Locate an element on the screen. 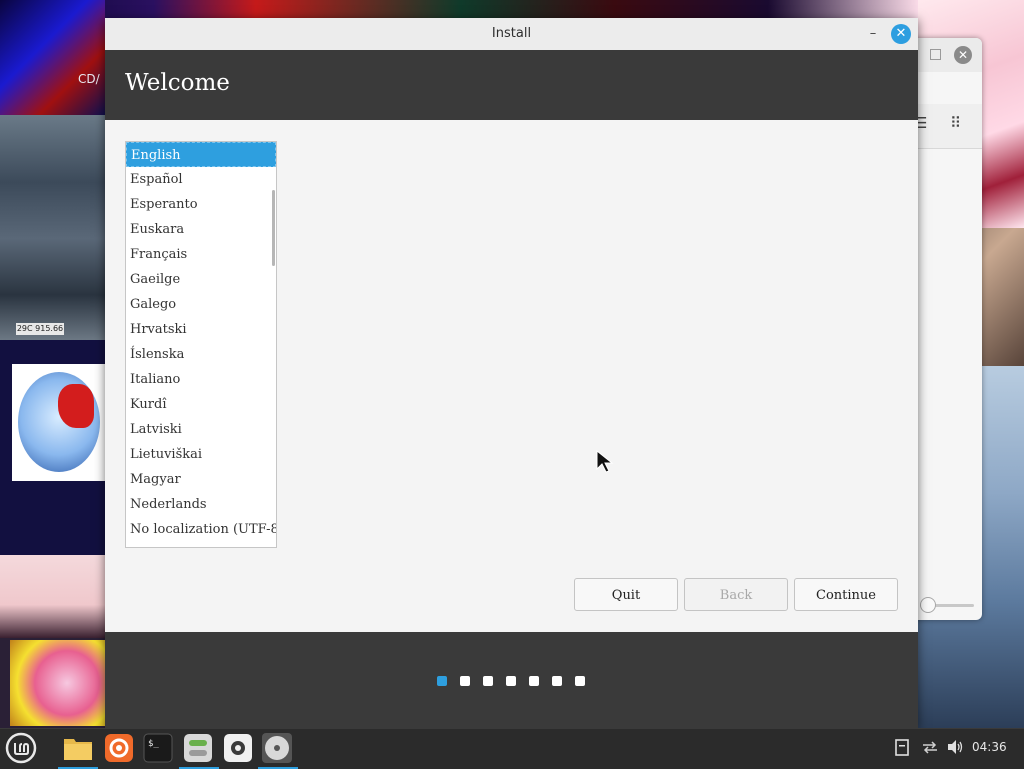 The image size is (1024, 769). volume-icon is located at coordinates (955, 747).